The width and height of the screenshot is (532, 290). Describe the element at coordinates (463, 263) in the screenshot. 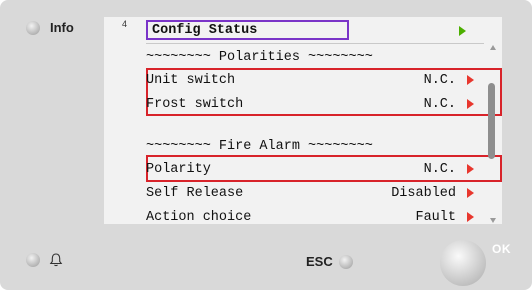

I see `ok-knob-icon` at that location.